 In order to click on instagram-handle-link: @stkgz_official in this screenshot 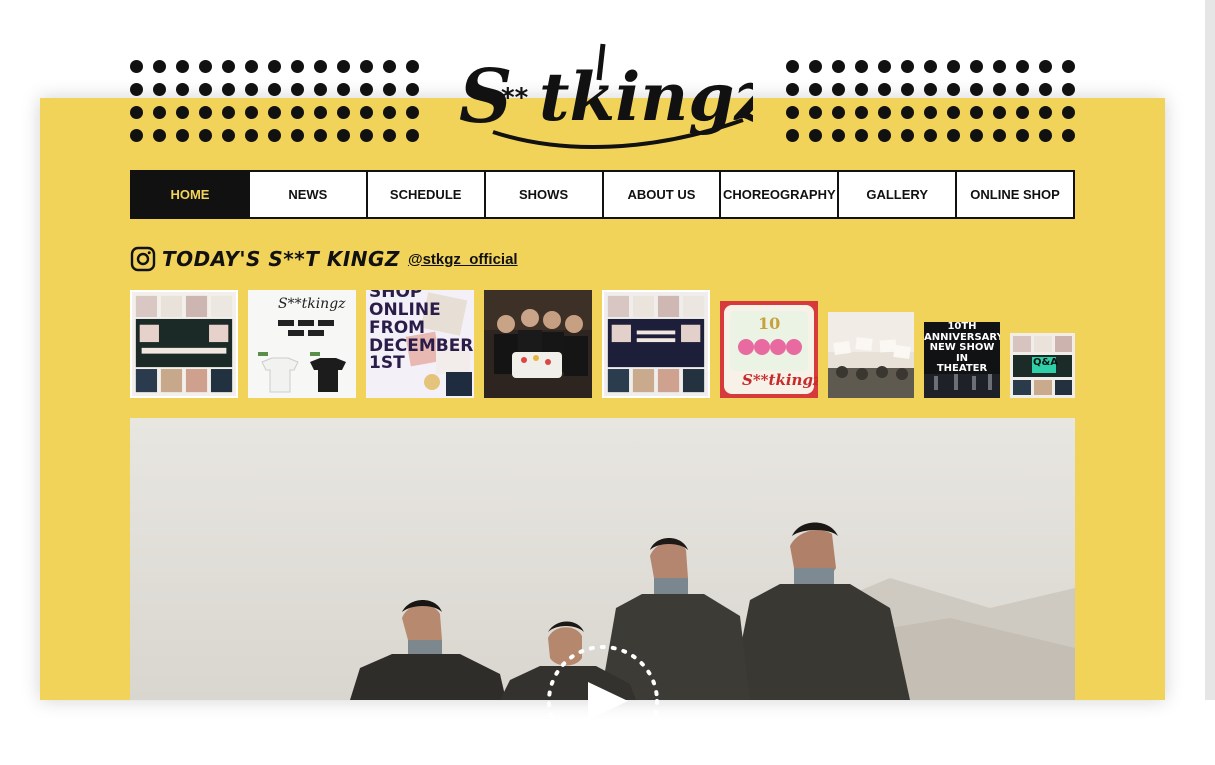, I will do `click(463, 259)`.